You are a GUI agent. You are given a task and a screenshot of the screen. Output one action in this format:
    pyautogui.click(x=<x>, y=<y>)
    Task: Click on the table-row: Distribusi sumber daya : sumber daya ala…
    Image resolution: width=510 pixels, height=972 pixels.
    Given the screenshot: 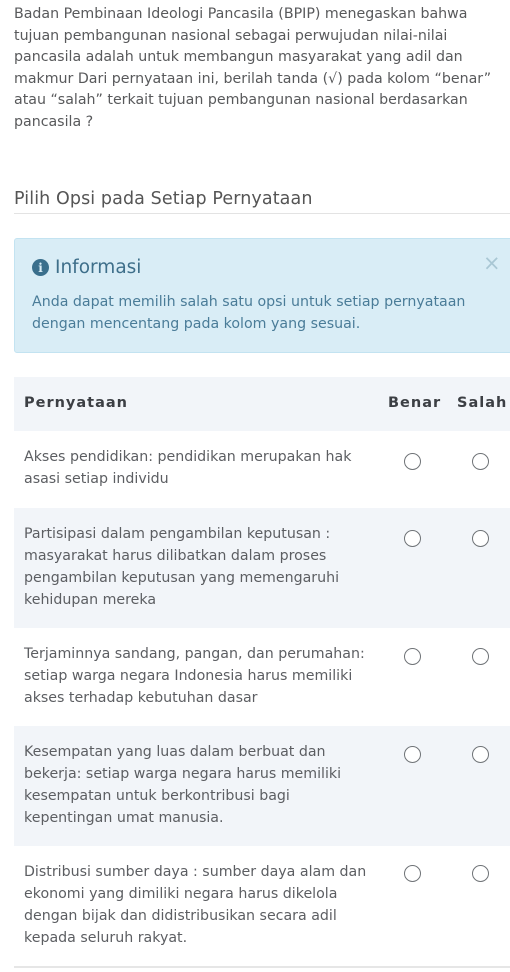 What is the action you would take?
    pyautogui.click(x=262, y=906)
    